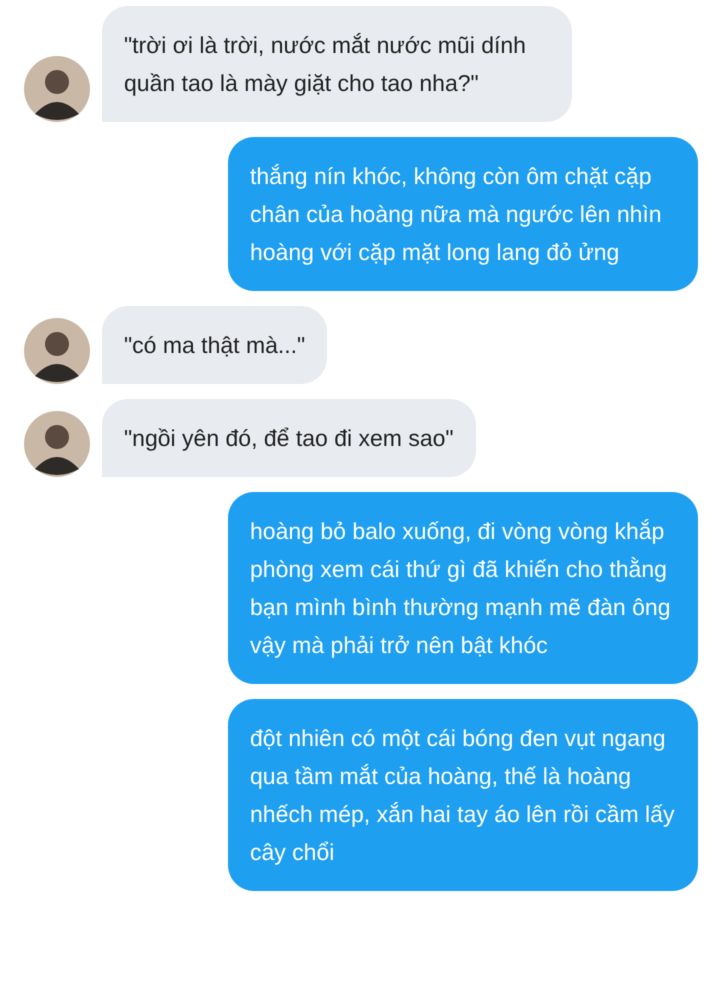  I want to click on message-bubble: đột nhiên có một cái bóng đen vụt ngang qua tầm mắt của hoàng, thế là hoàng nhếch mép, xắn hai tay áo lên rồi cầm lấy cây chổi, so click(463, 795).